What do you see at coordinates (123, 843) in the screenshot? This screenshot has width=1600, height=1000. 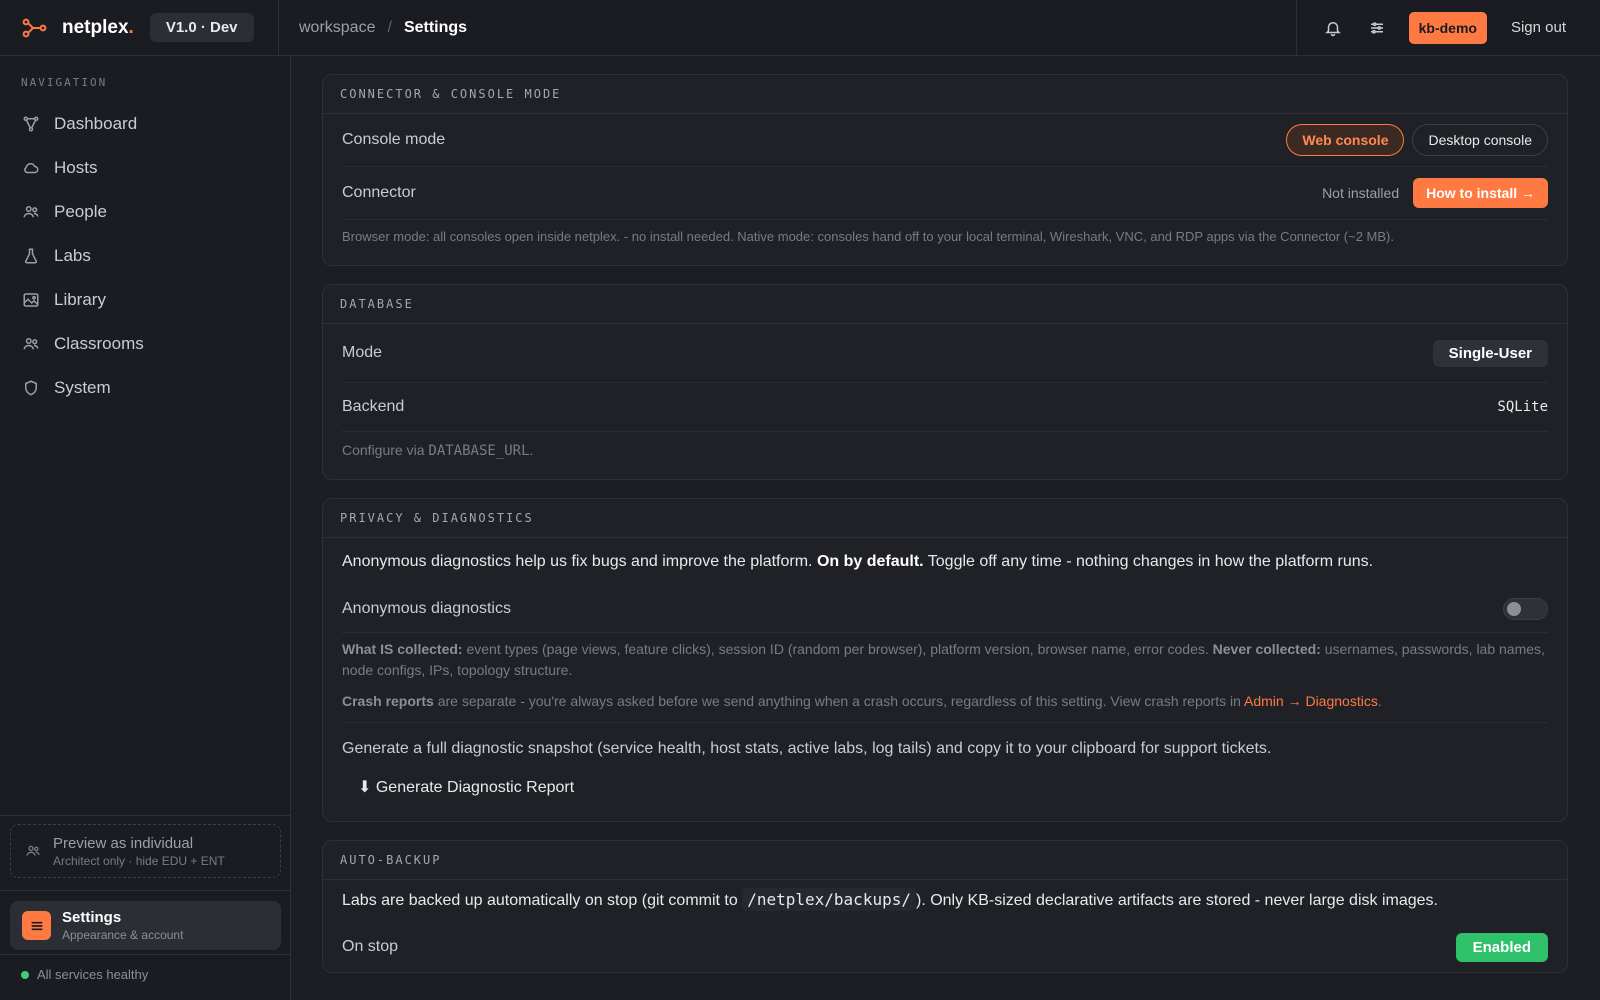 I see `preview-title: Preview as individual` at bounding box center [123, 843].